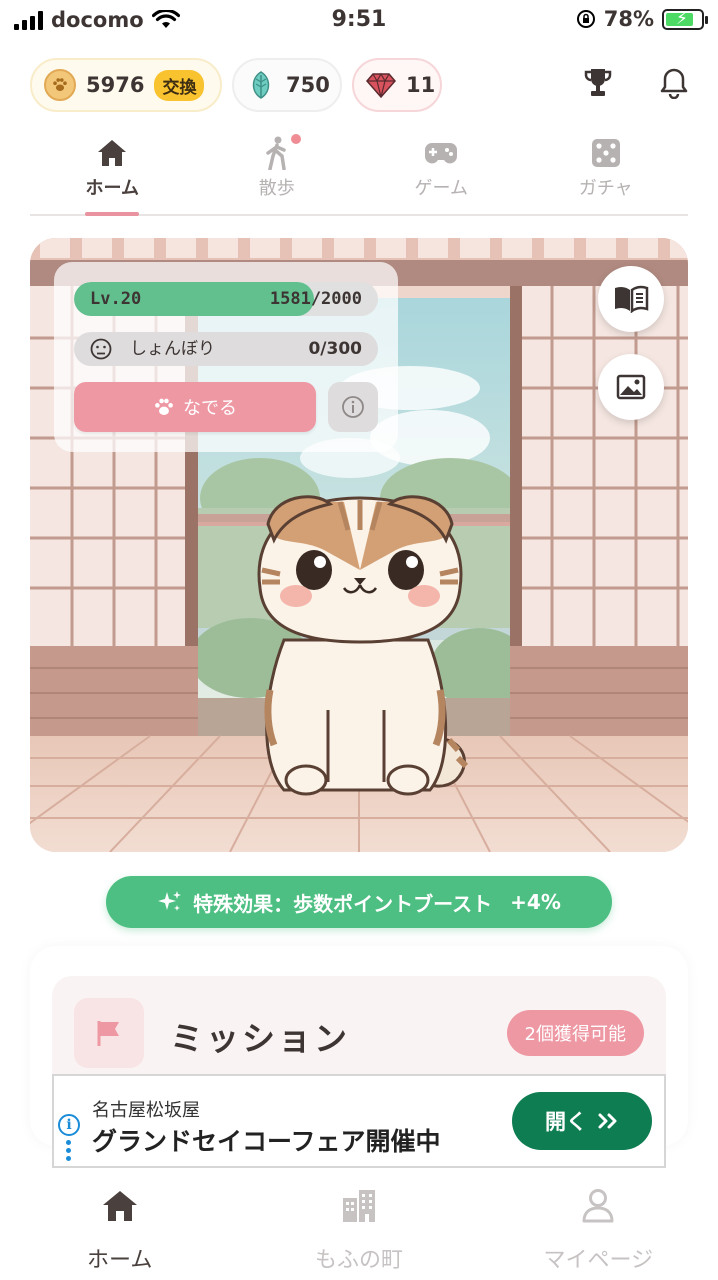  Describe the element at coordinates (179, 85) in the screenshot. I see `exchange-button: 交換` at that location.